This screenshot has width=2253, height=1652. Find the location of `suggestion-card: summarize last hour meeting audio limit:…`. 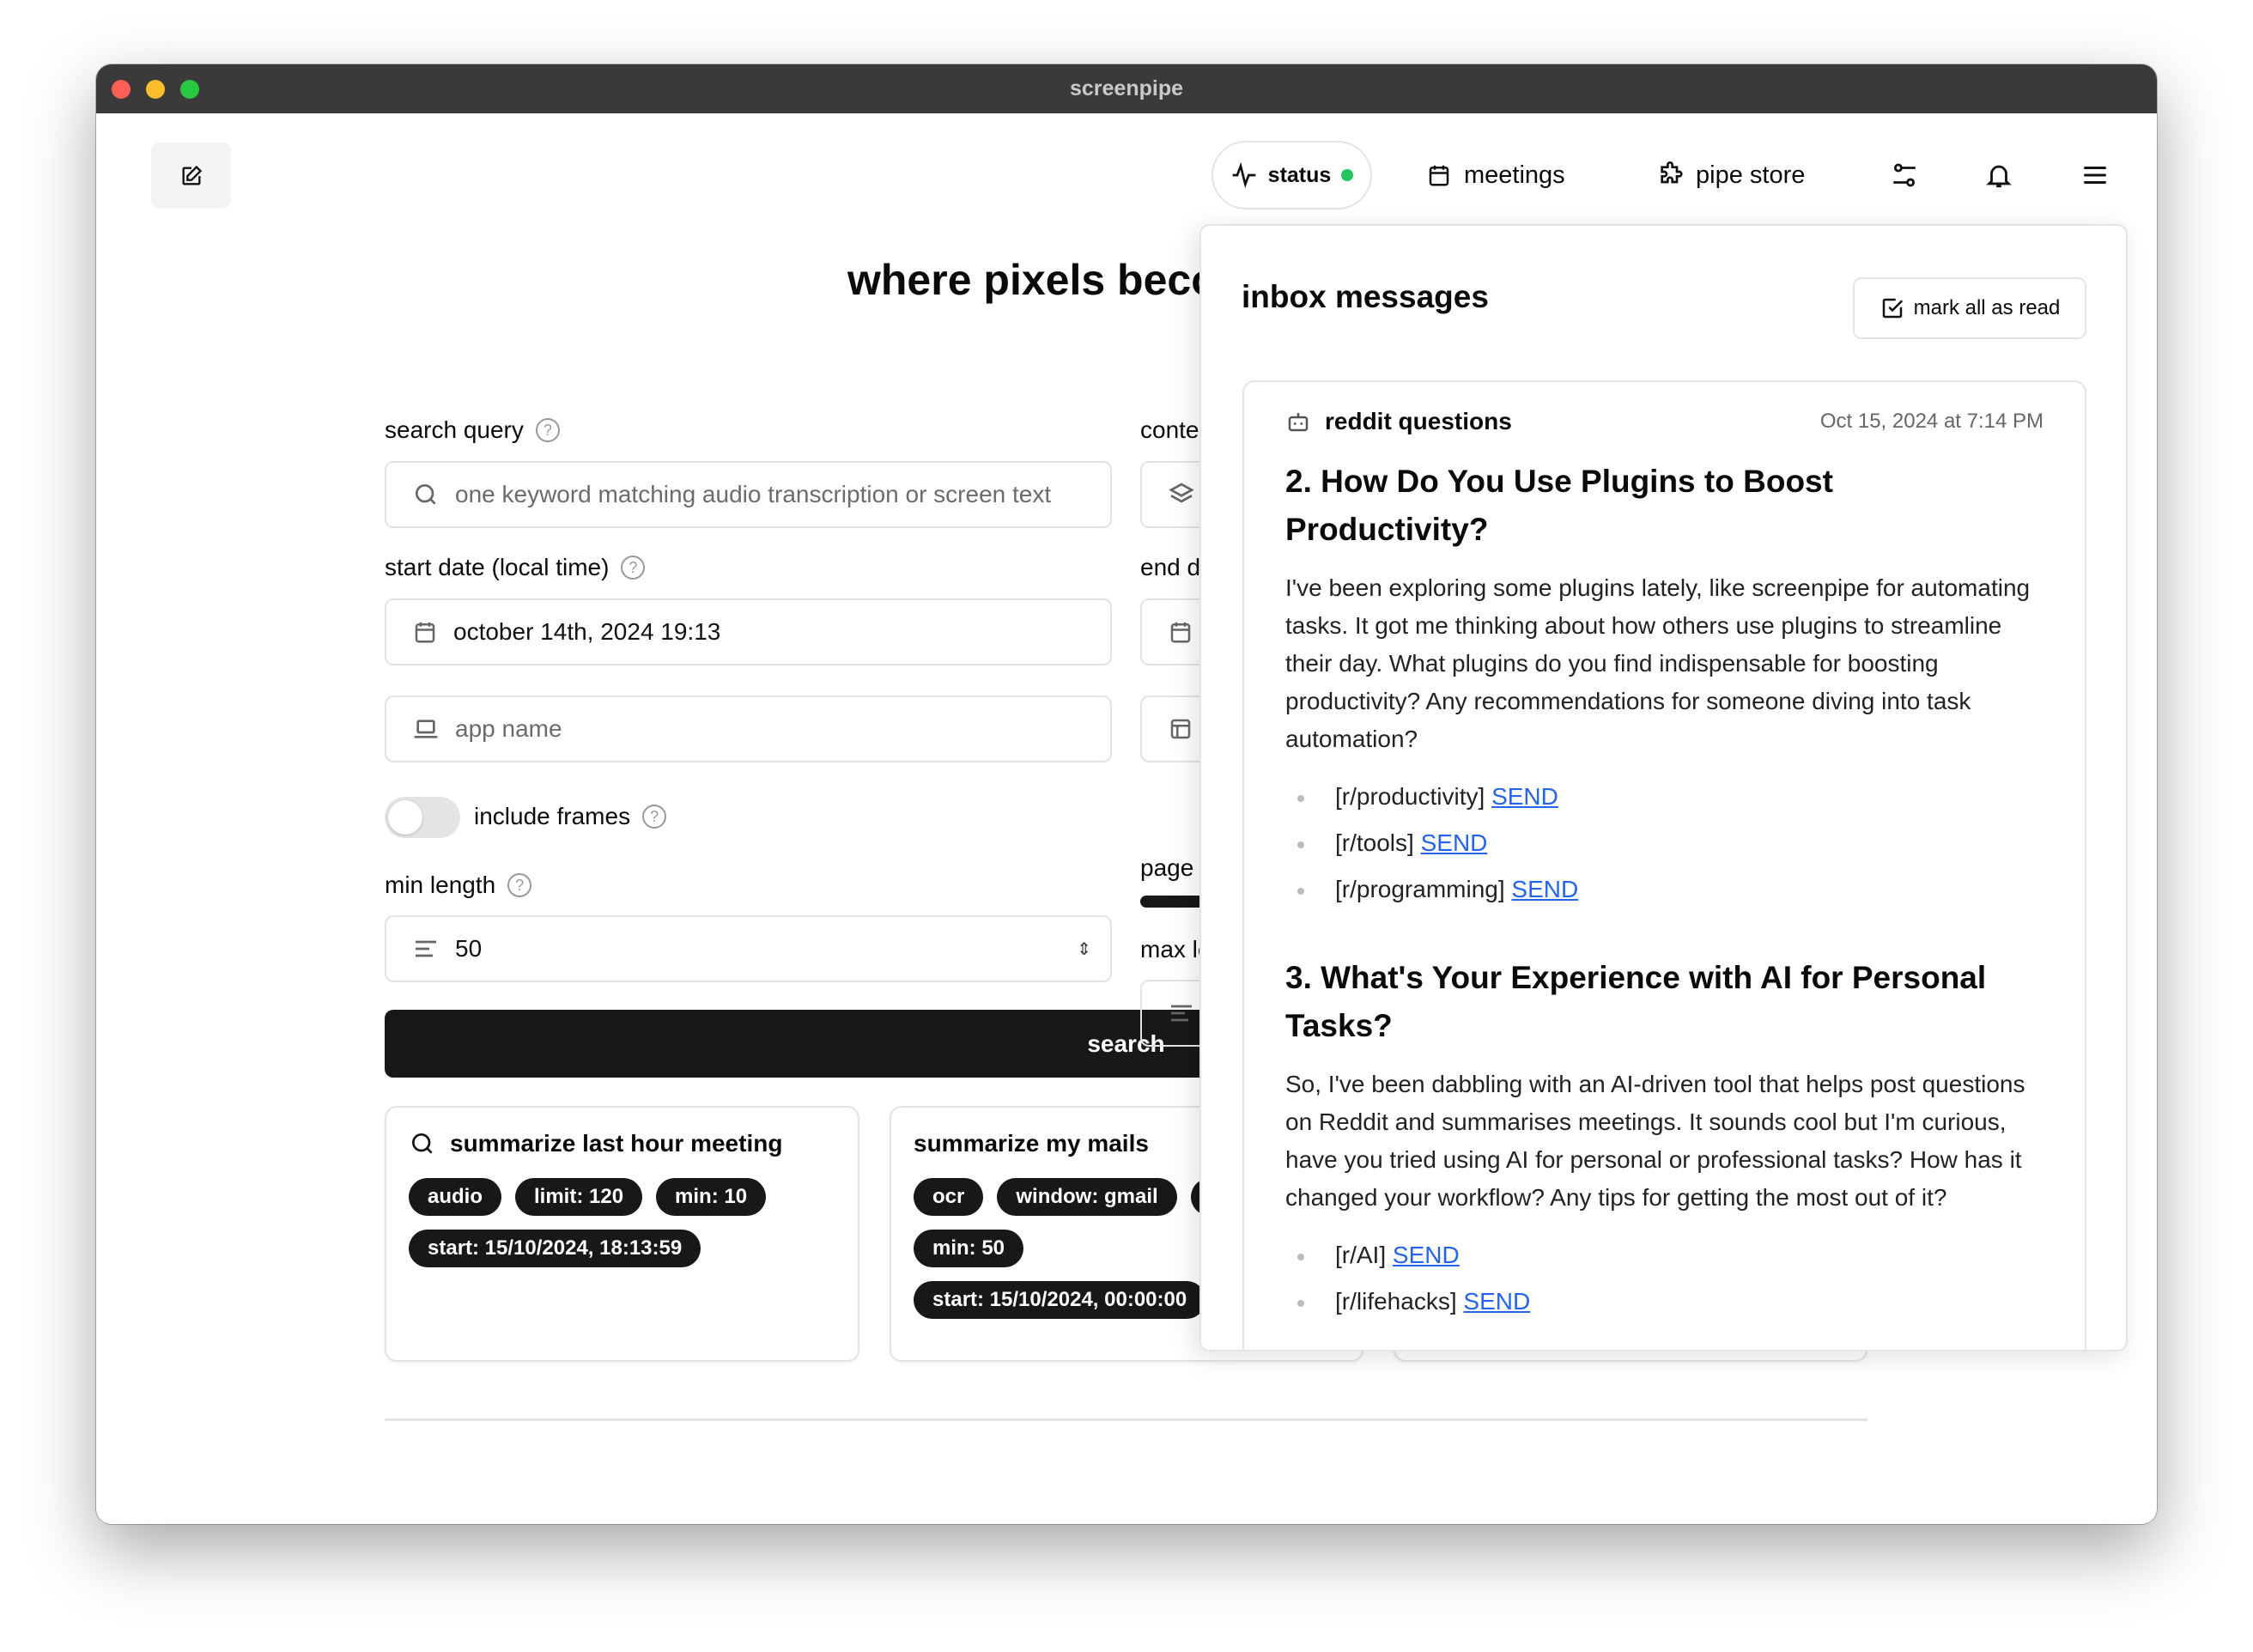

suggestion-card: summarize last hour meeting audio limit:… is located at coordinates (622, 1234).